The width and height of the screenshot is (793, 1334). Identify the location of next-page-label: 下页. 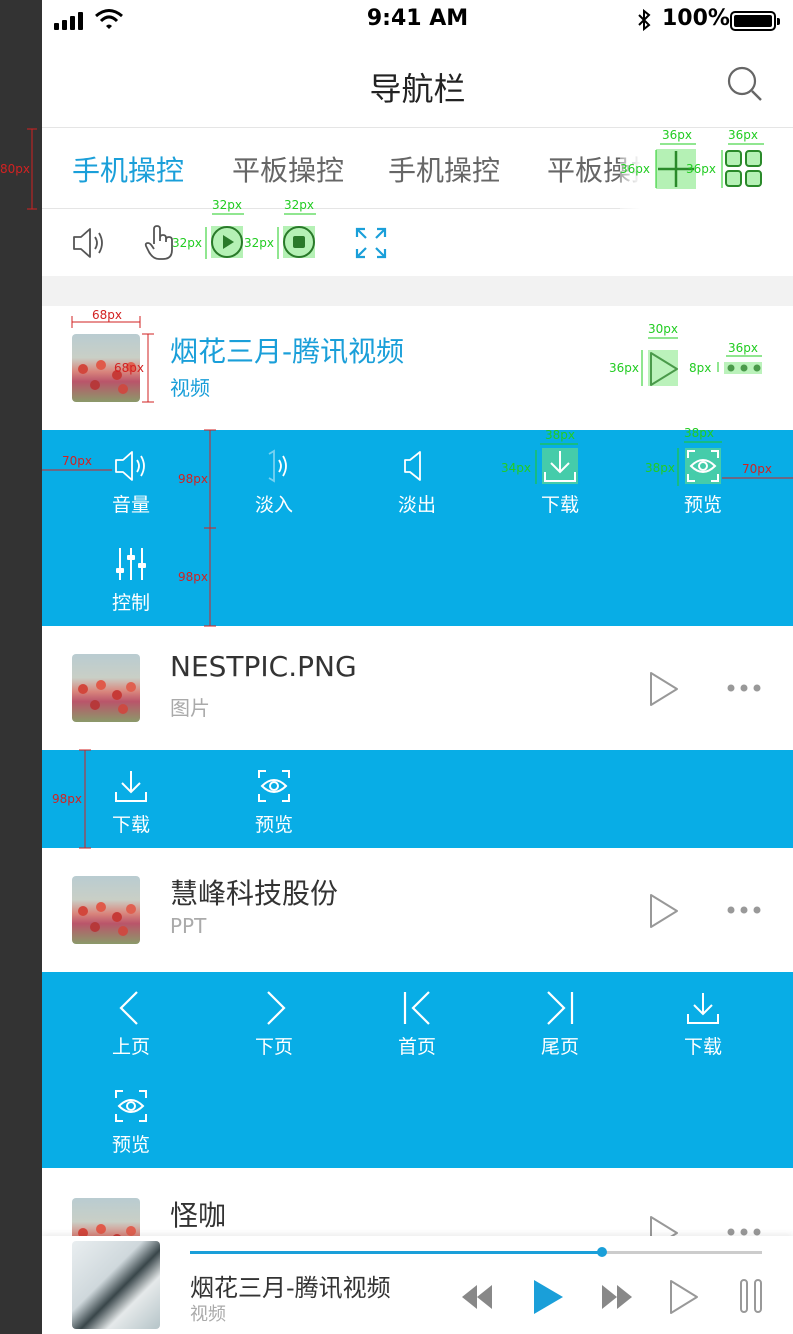
(273, 1047).